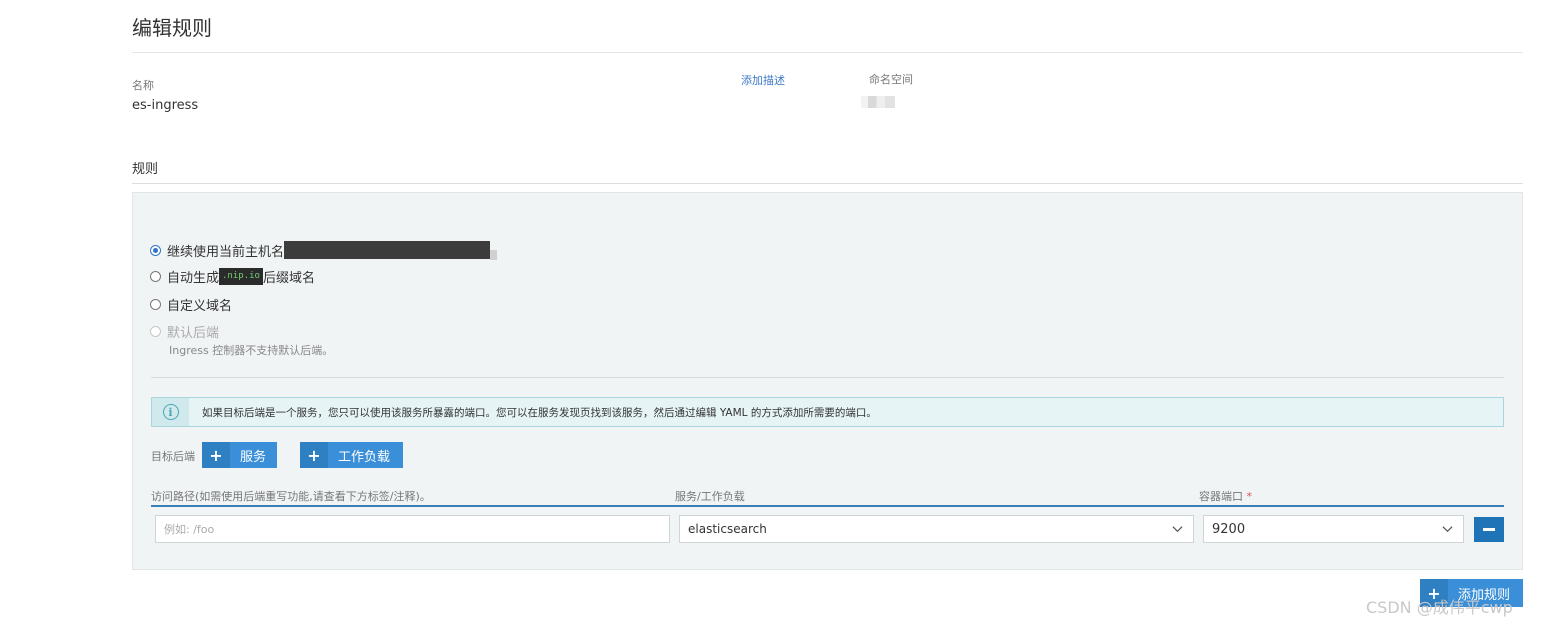 Image resolution: width=1548 pixels, height=625 pixels. Describe the element at coordinates (494, 255) in the screenshot. I see `redacted-hostname-blur` at that location.